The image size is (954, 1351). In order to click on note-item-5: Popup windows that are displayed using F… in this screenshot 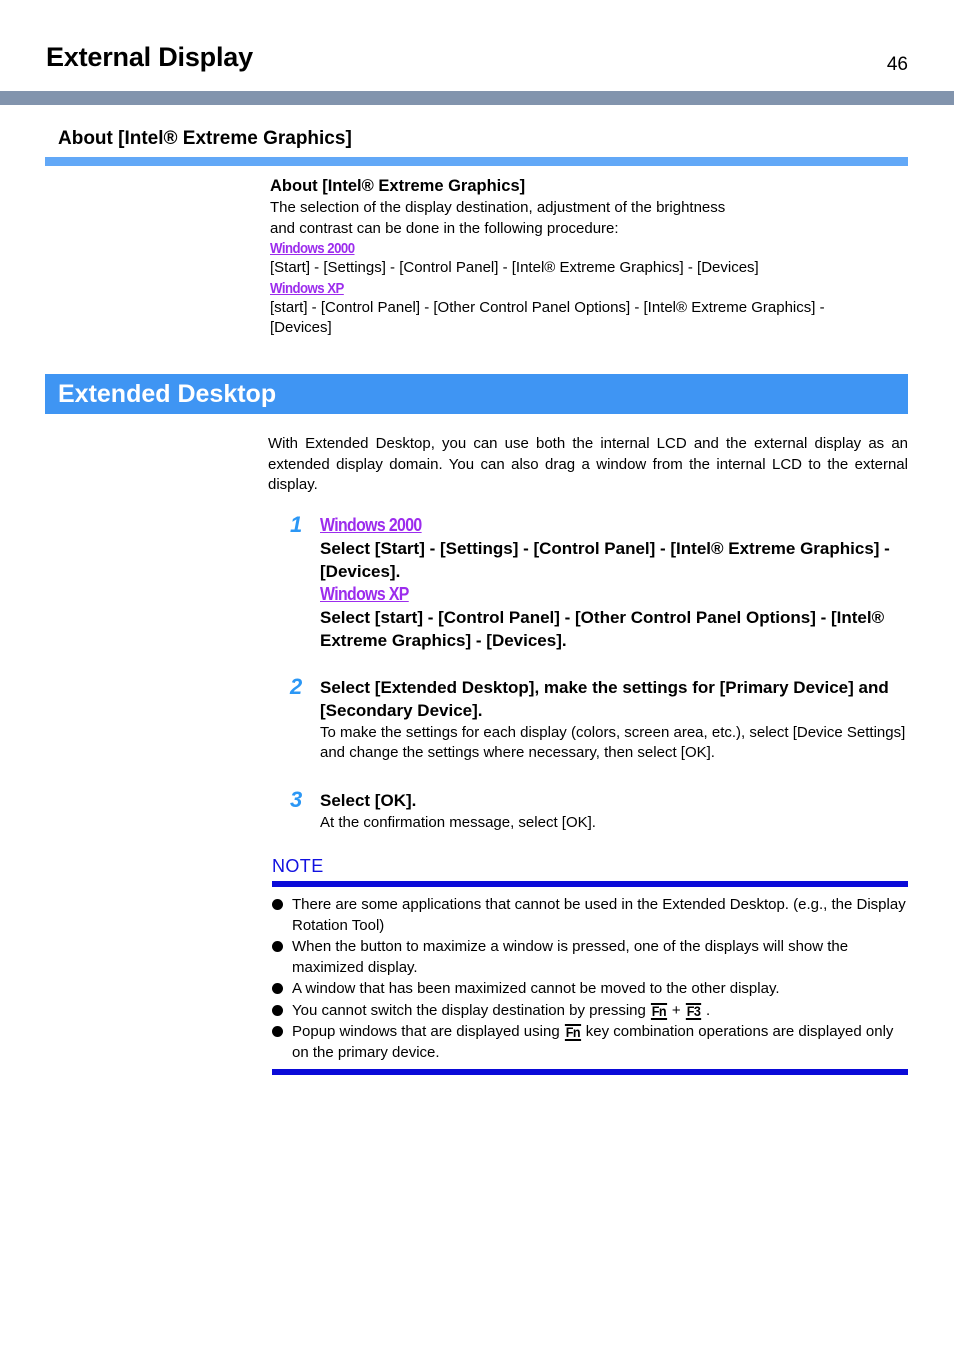, I will do `click(590, 1042)`.